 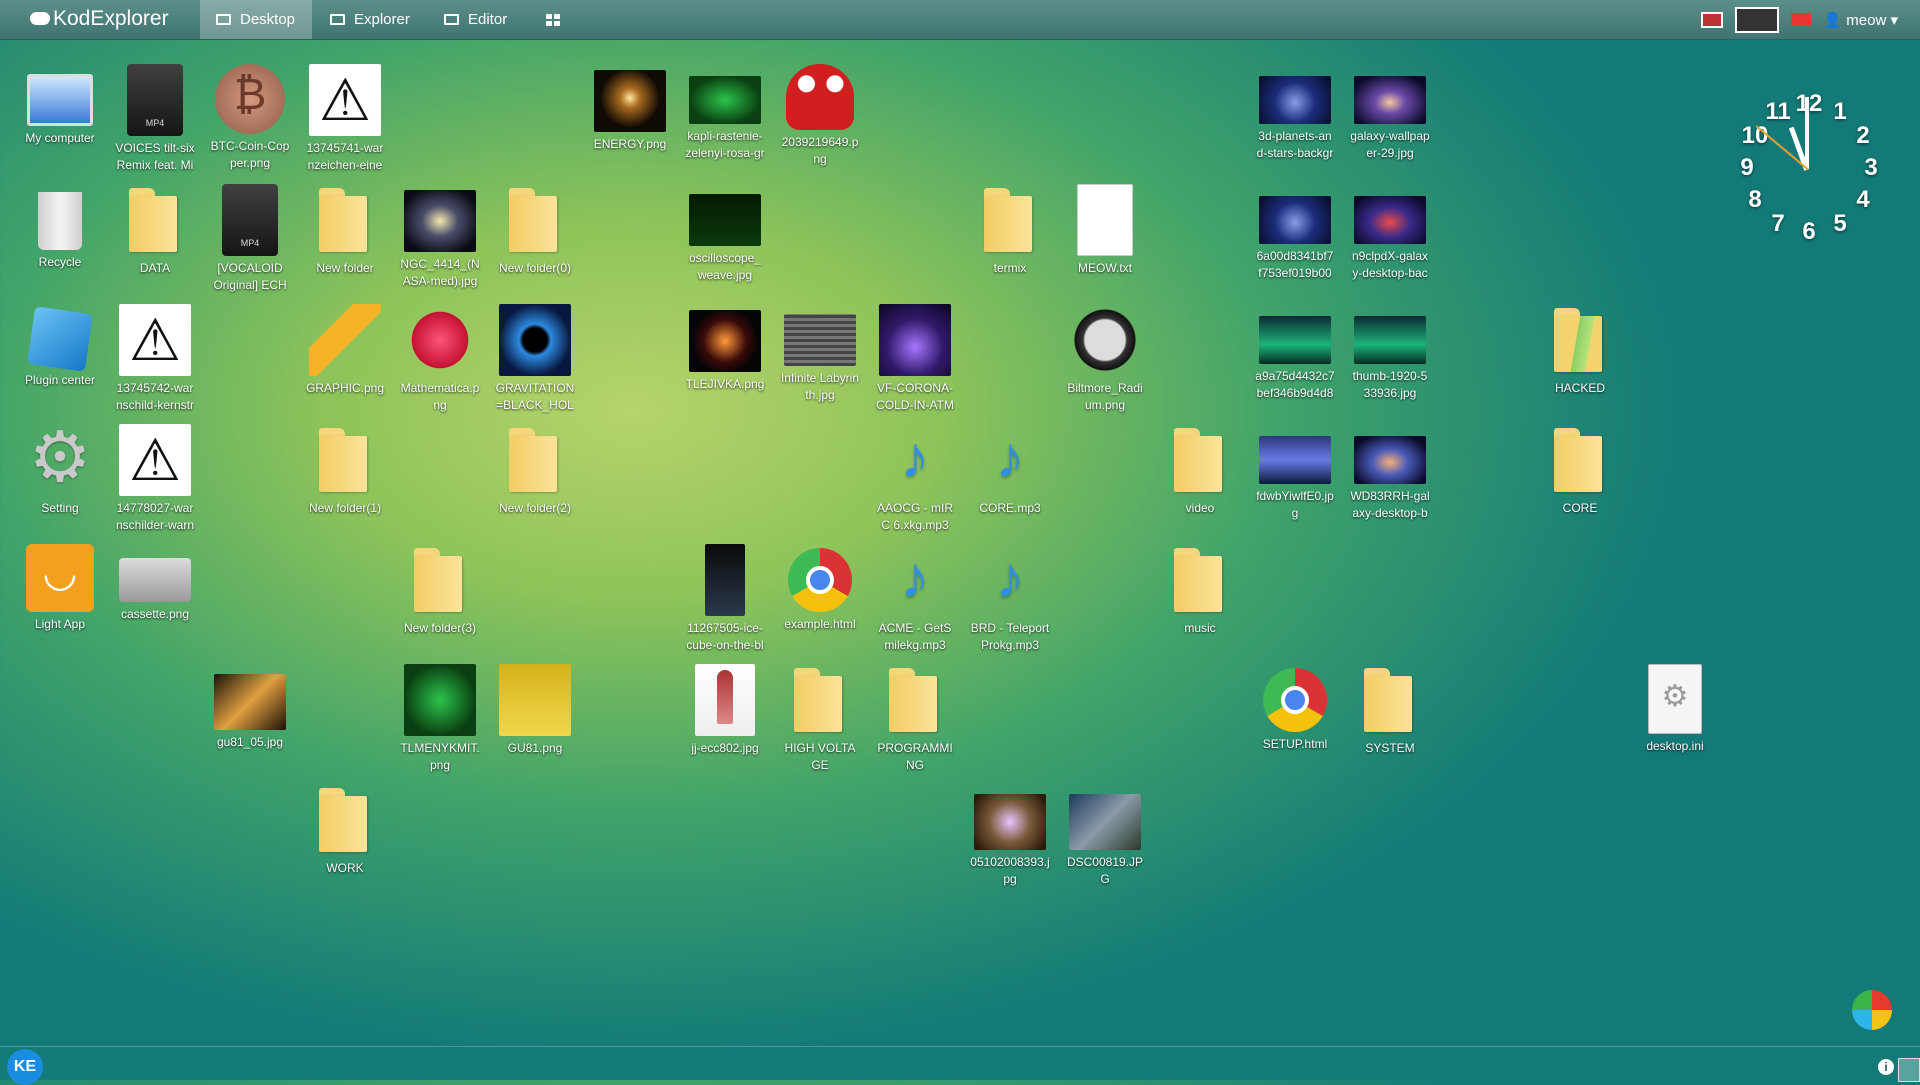 I want to click on desktop-icon-file: NGC_4414_(N ASA-med).jpg, so click(x=440, y=237).